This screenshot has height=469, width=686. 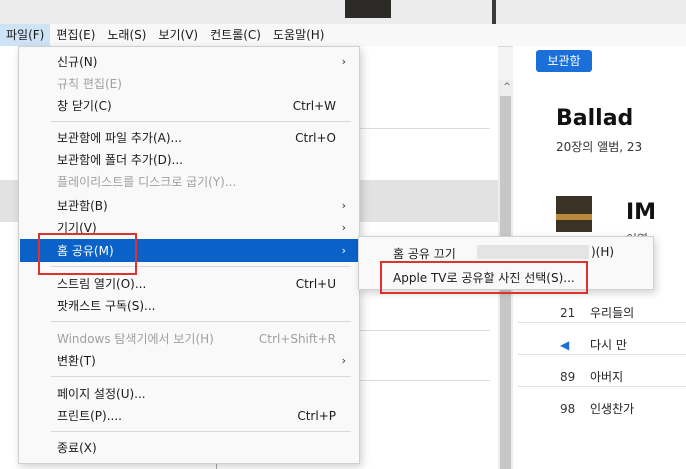 I want to click on album-title: IM, so click(x=641, y=212).